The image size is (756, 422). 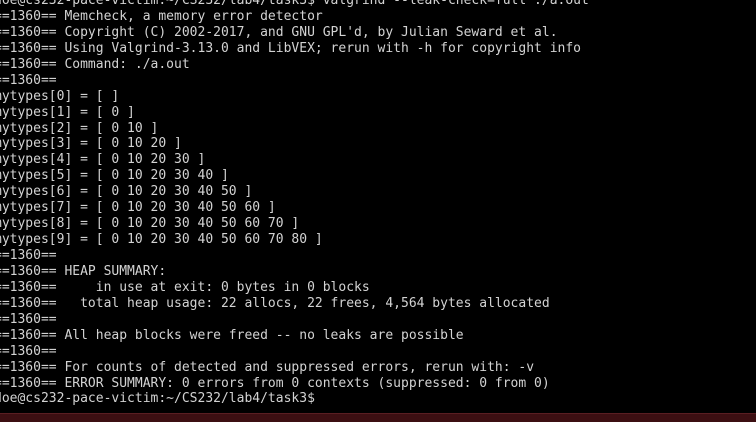 What do you see at coordinates (103, 160) in the screenshot?
I see `terminal-line: mytypes[4] = [ 0 10 20 30 ]` at bounding box center [103, 160].